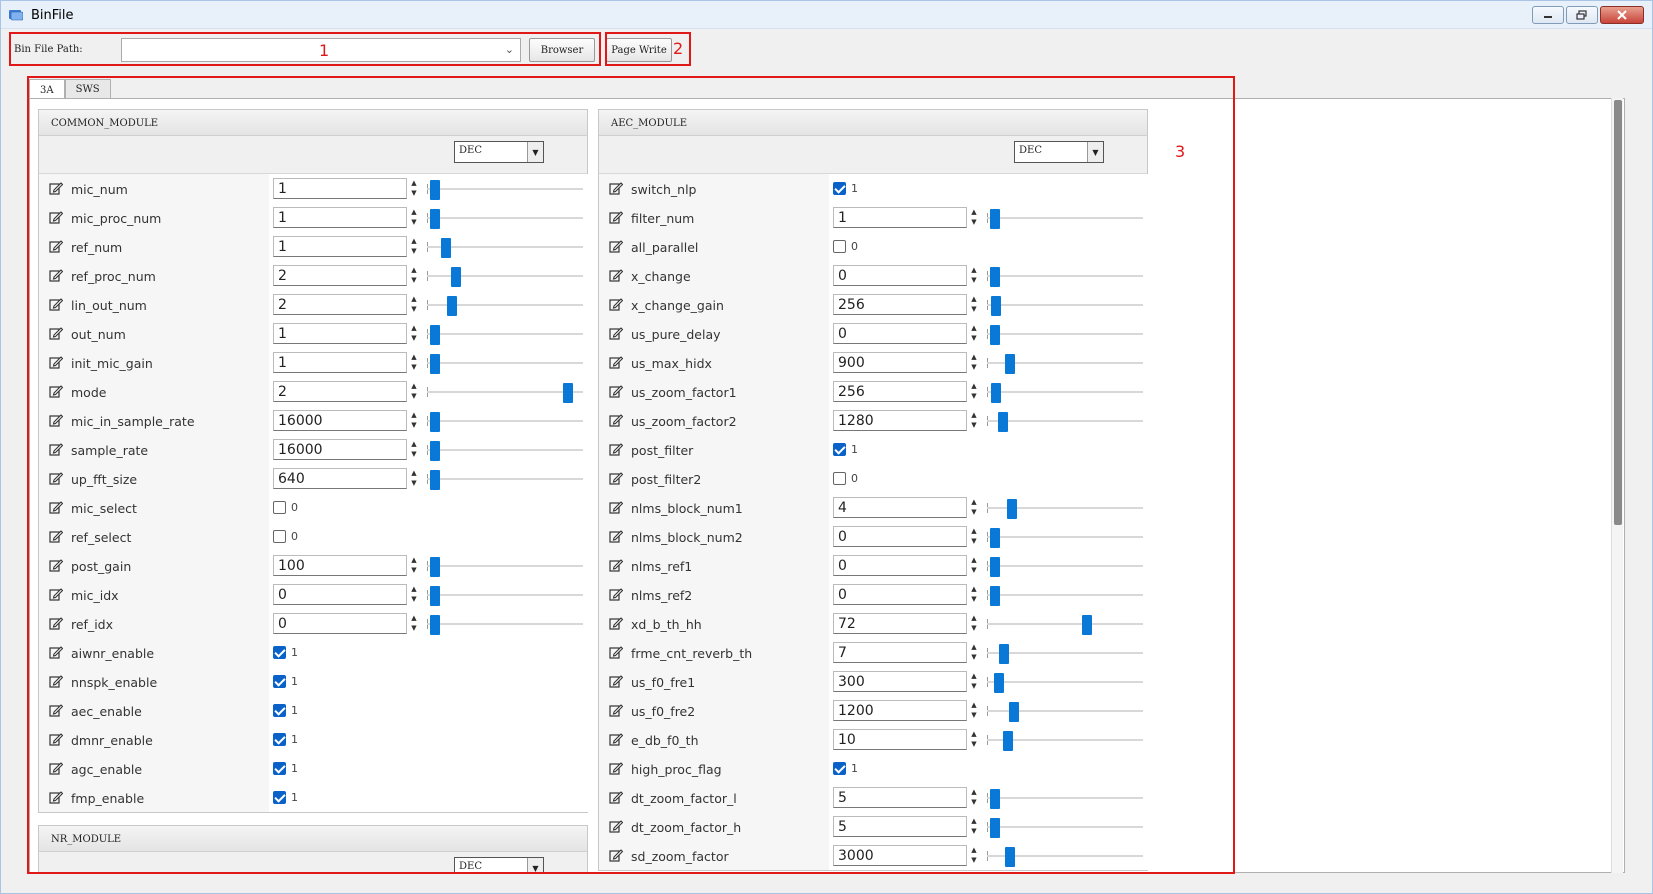 The width and height of the screenshot is (1653, 894). I want to click on window-title: BinFile, so click(52, 15).